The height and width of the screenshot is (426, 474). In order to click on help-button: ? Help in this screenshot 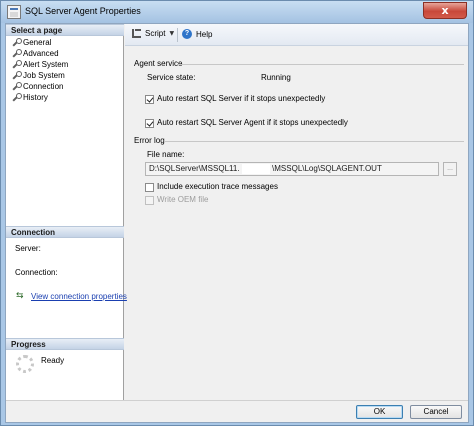, I will do `click(197, 34)`.